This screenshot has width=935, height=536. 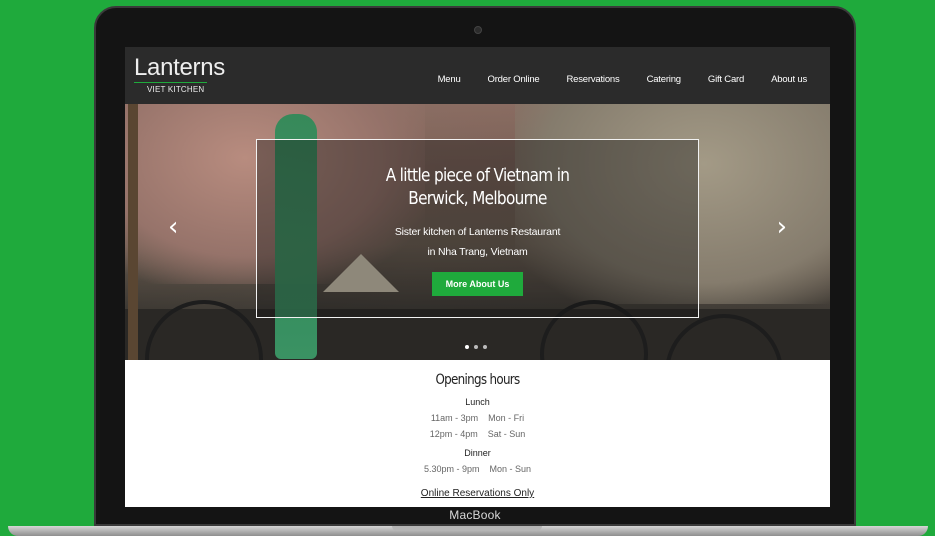 I want to click on camera-icon, so click(x=478, y=30).